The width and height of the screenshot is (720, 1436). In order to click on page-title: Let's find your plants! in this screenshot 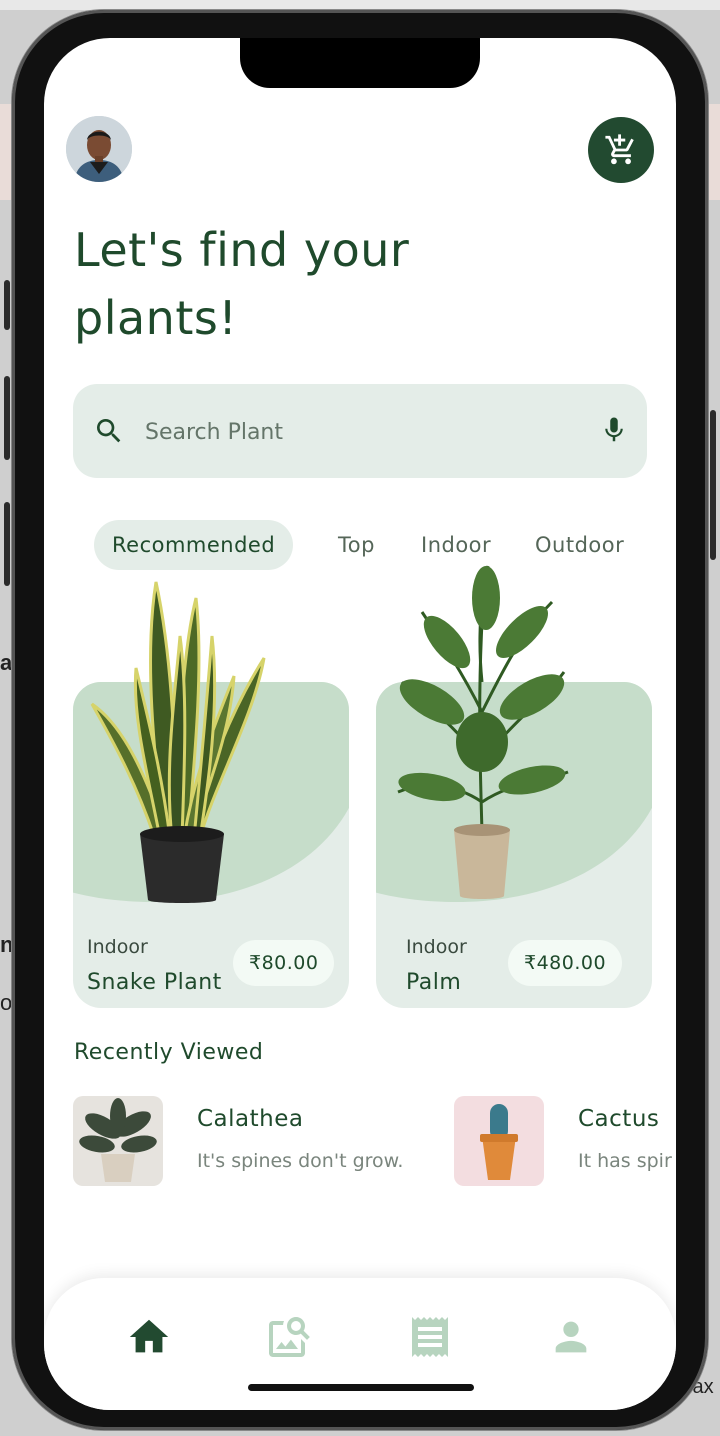, I will do `click(284, 284)`.